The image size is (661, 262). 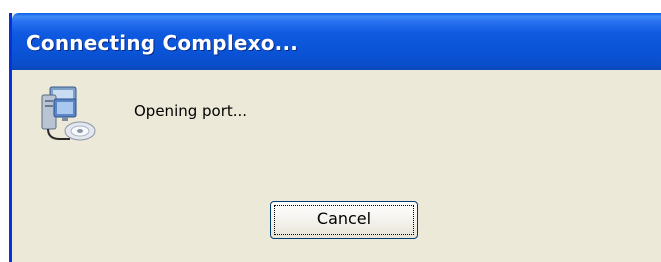 I want to click on network-computer-icon, so click(x=67, y=114).